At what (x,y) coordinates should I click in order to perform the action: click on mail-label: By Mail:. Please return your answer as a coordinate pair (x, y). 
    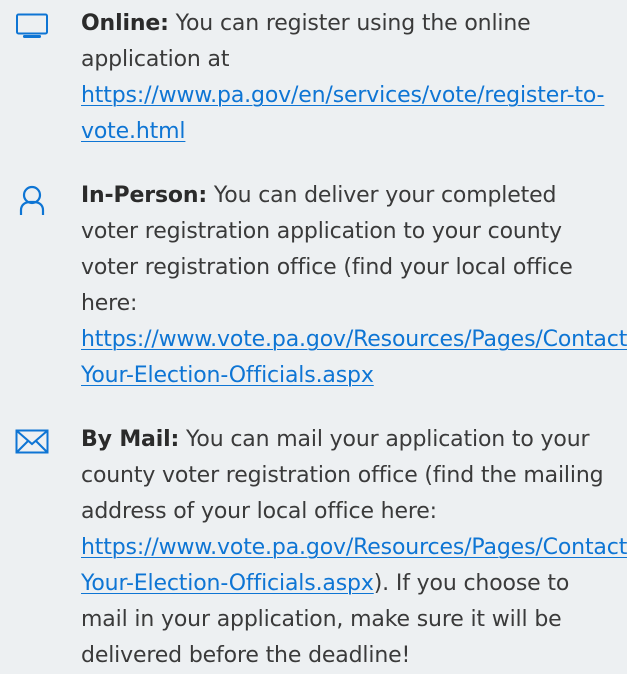
    Looking at the image, I should click on (130, 439).